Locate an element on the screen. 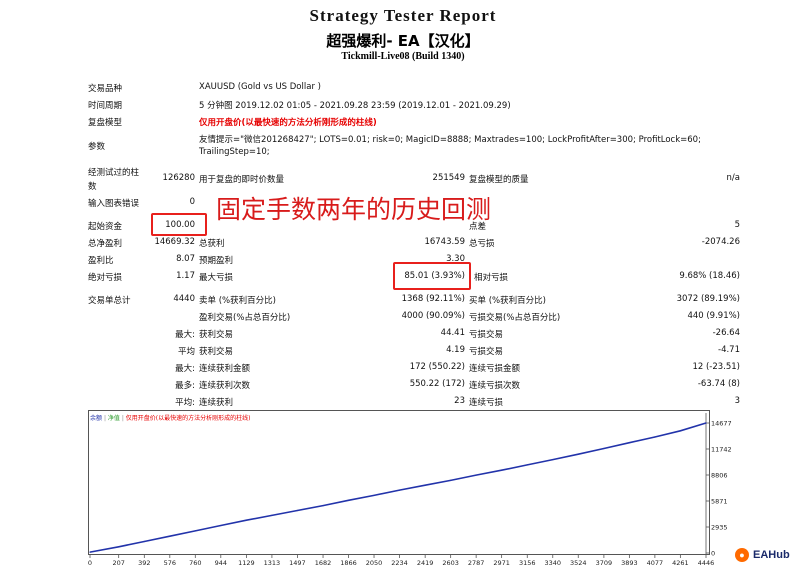 This screenshot has height=573, width=806. avg-consec-label: 平均: is located at coordinates (185, 403).